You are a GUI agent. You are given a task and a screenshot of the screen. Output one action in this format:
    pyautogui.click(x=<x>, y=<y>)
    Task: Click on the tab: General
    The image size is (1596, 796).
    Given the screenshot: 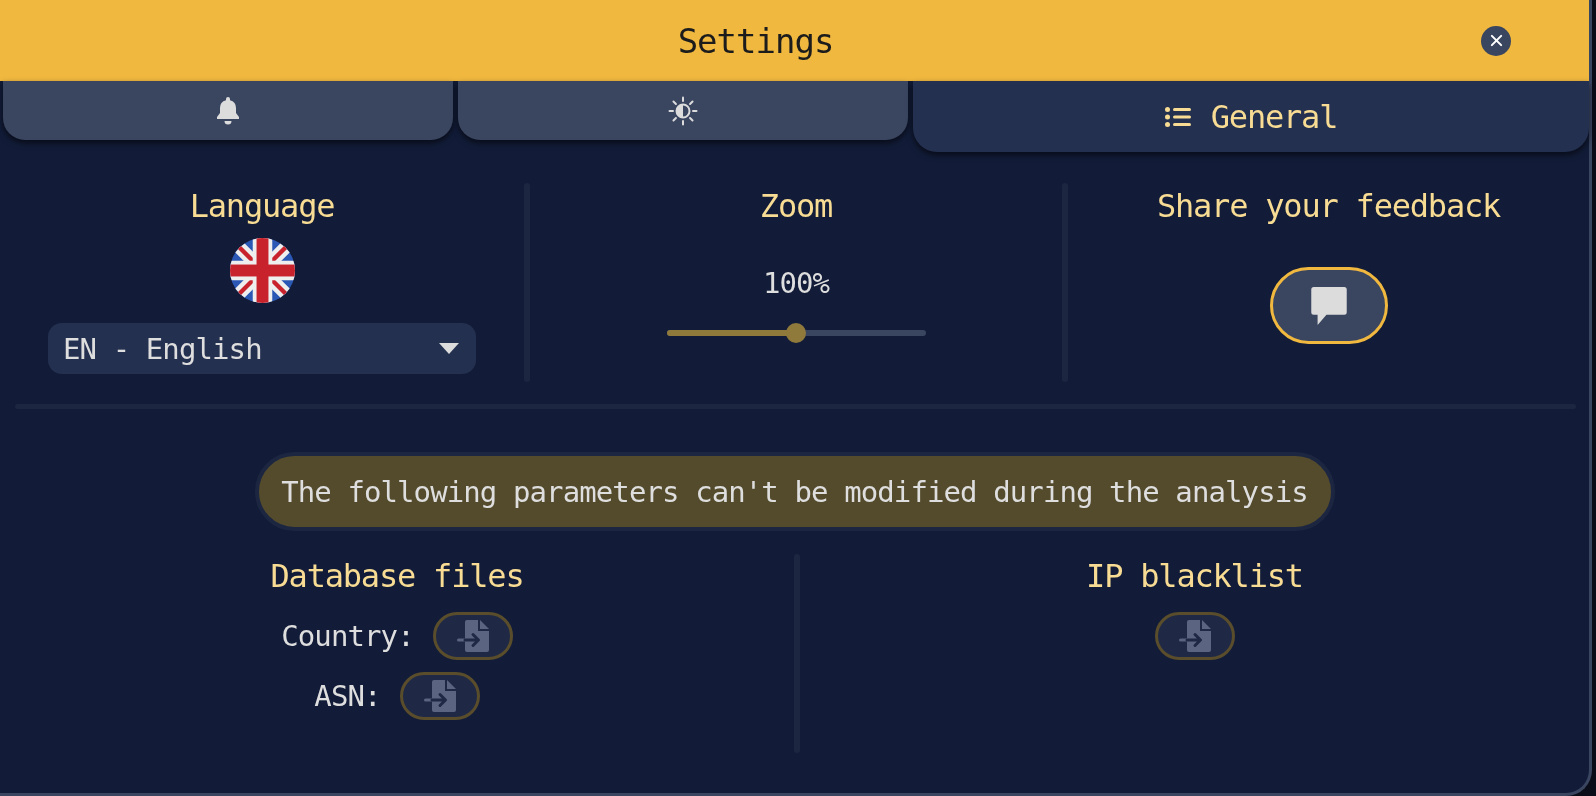 What is the action you would take?
    pyautogui.click(x=1251, y=116)
    